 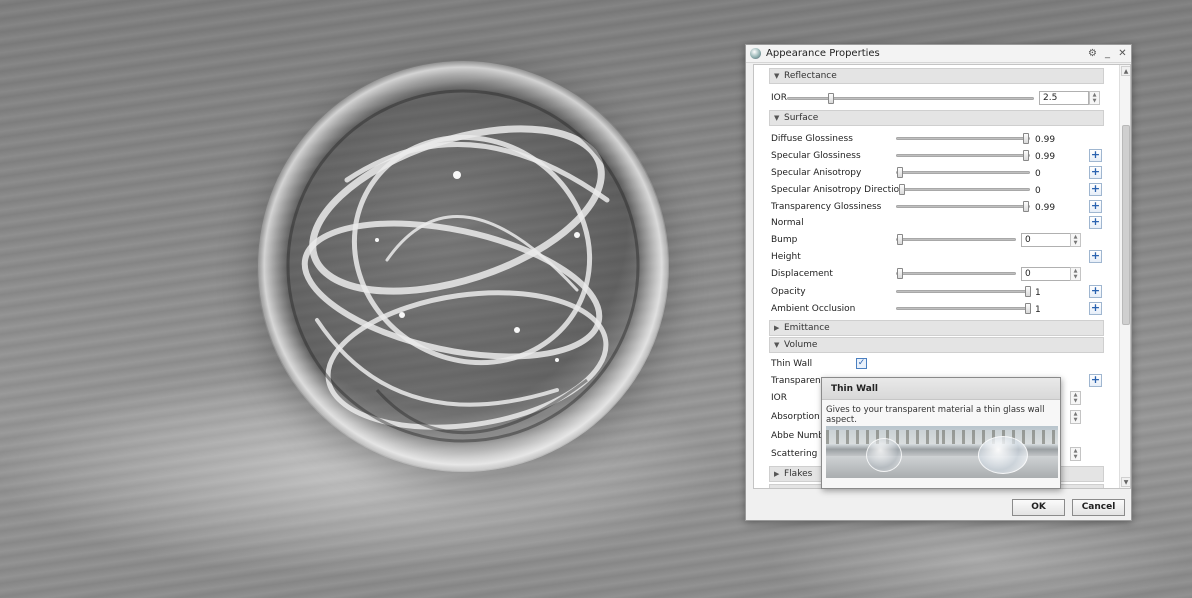 What do you see at coordinates (941, 389) in the screenshot?
I see `tooltip-title: Thin Wall` at bounding box center [941, 389].